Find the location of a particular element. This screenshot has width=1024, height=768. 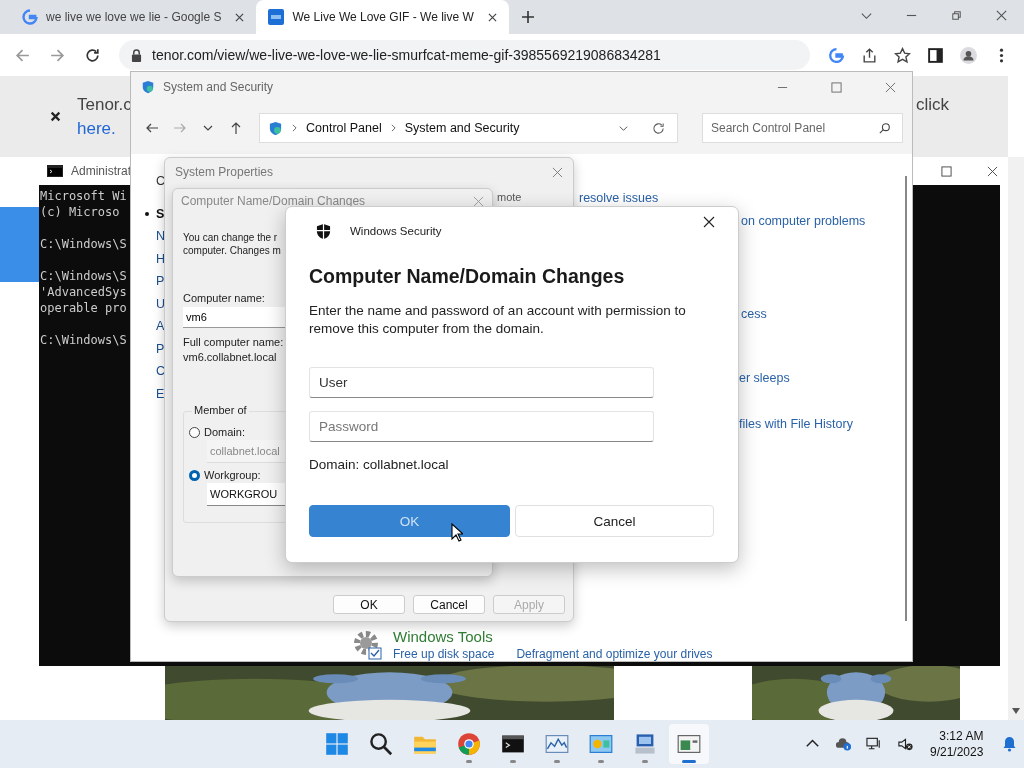

input-field: User is located at coordinates (481, 382).